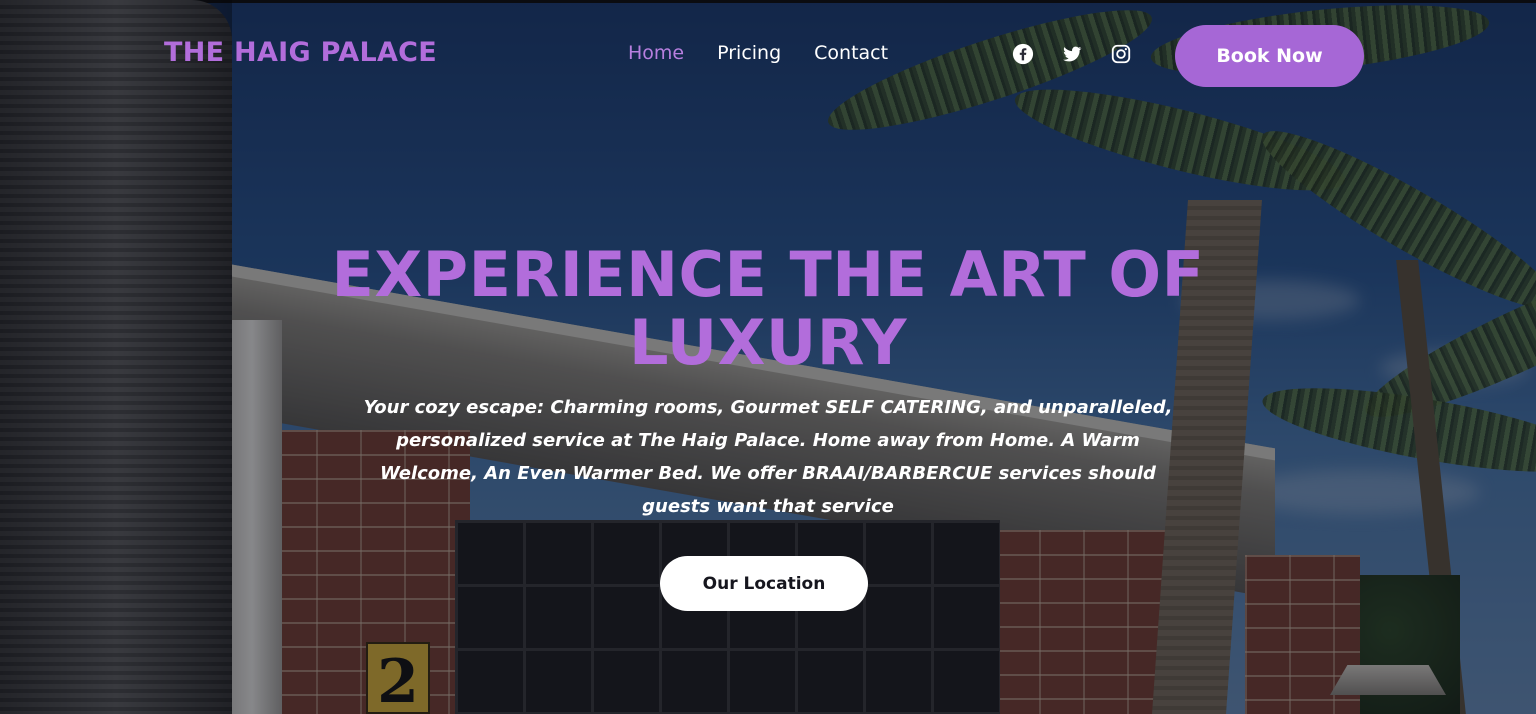 The image size is (1536, 714). What do you see at coordinates (764, 583) in the screenshot?
I see `our-location-button: Our Location` at bounding box center [764, 583].